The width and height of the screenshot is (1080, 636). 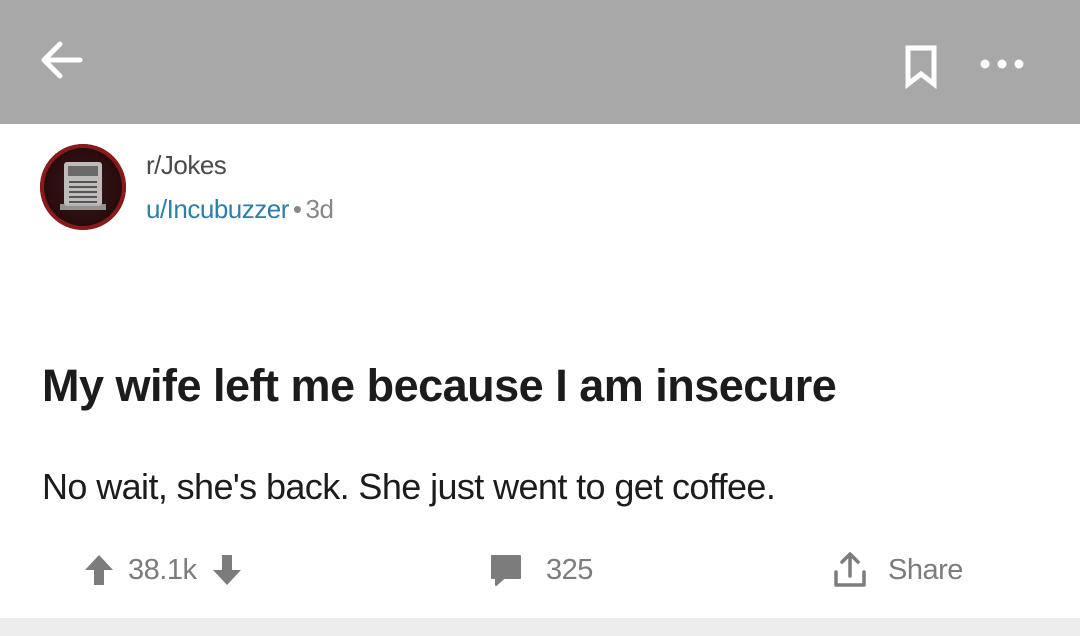 I want to click on downvote-button, so click(x=227, y=570).